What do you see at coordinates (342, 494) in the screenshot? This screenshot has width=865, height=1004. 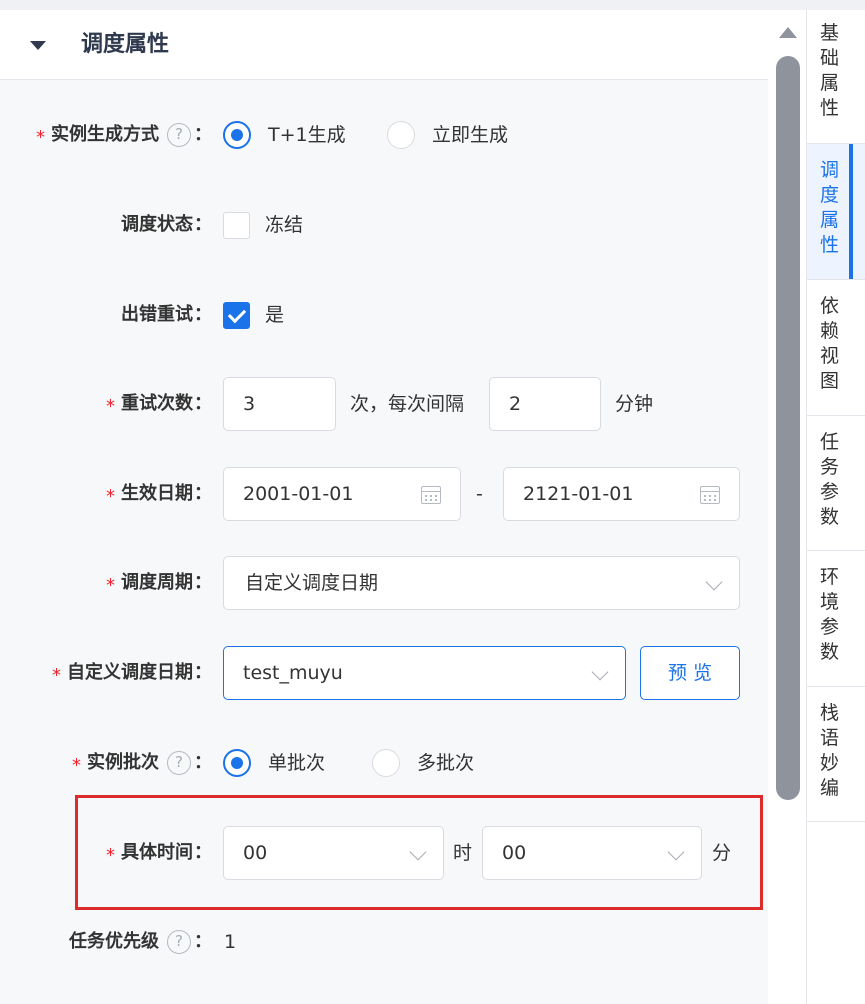 I see `start-date-input: 2001-01-01` at bounding box center [342, 494].